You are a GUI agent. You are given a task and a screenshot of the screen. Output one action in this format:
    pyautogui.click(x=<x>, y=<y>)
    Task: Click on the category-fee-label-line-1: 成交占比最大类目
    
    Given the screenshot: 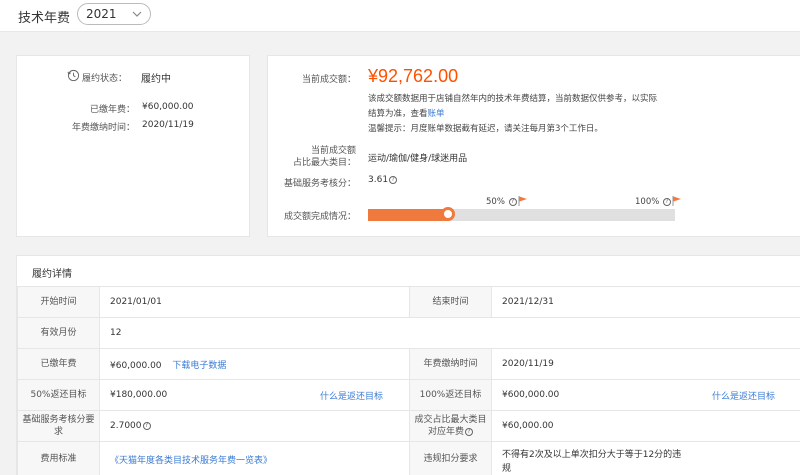 What is the action you would take?
    pyautogui.click(x=450, y=420)
    